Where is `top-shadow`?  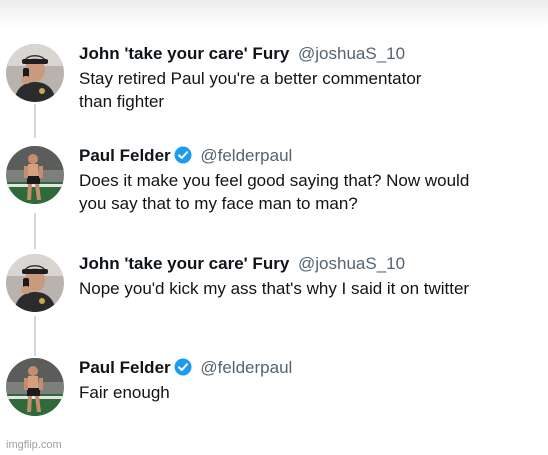
top-shadow is located at coordinates (274, 14).